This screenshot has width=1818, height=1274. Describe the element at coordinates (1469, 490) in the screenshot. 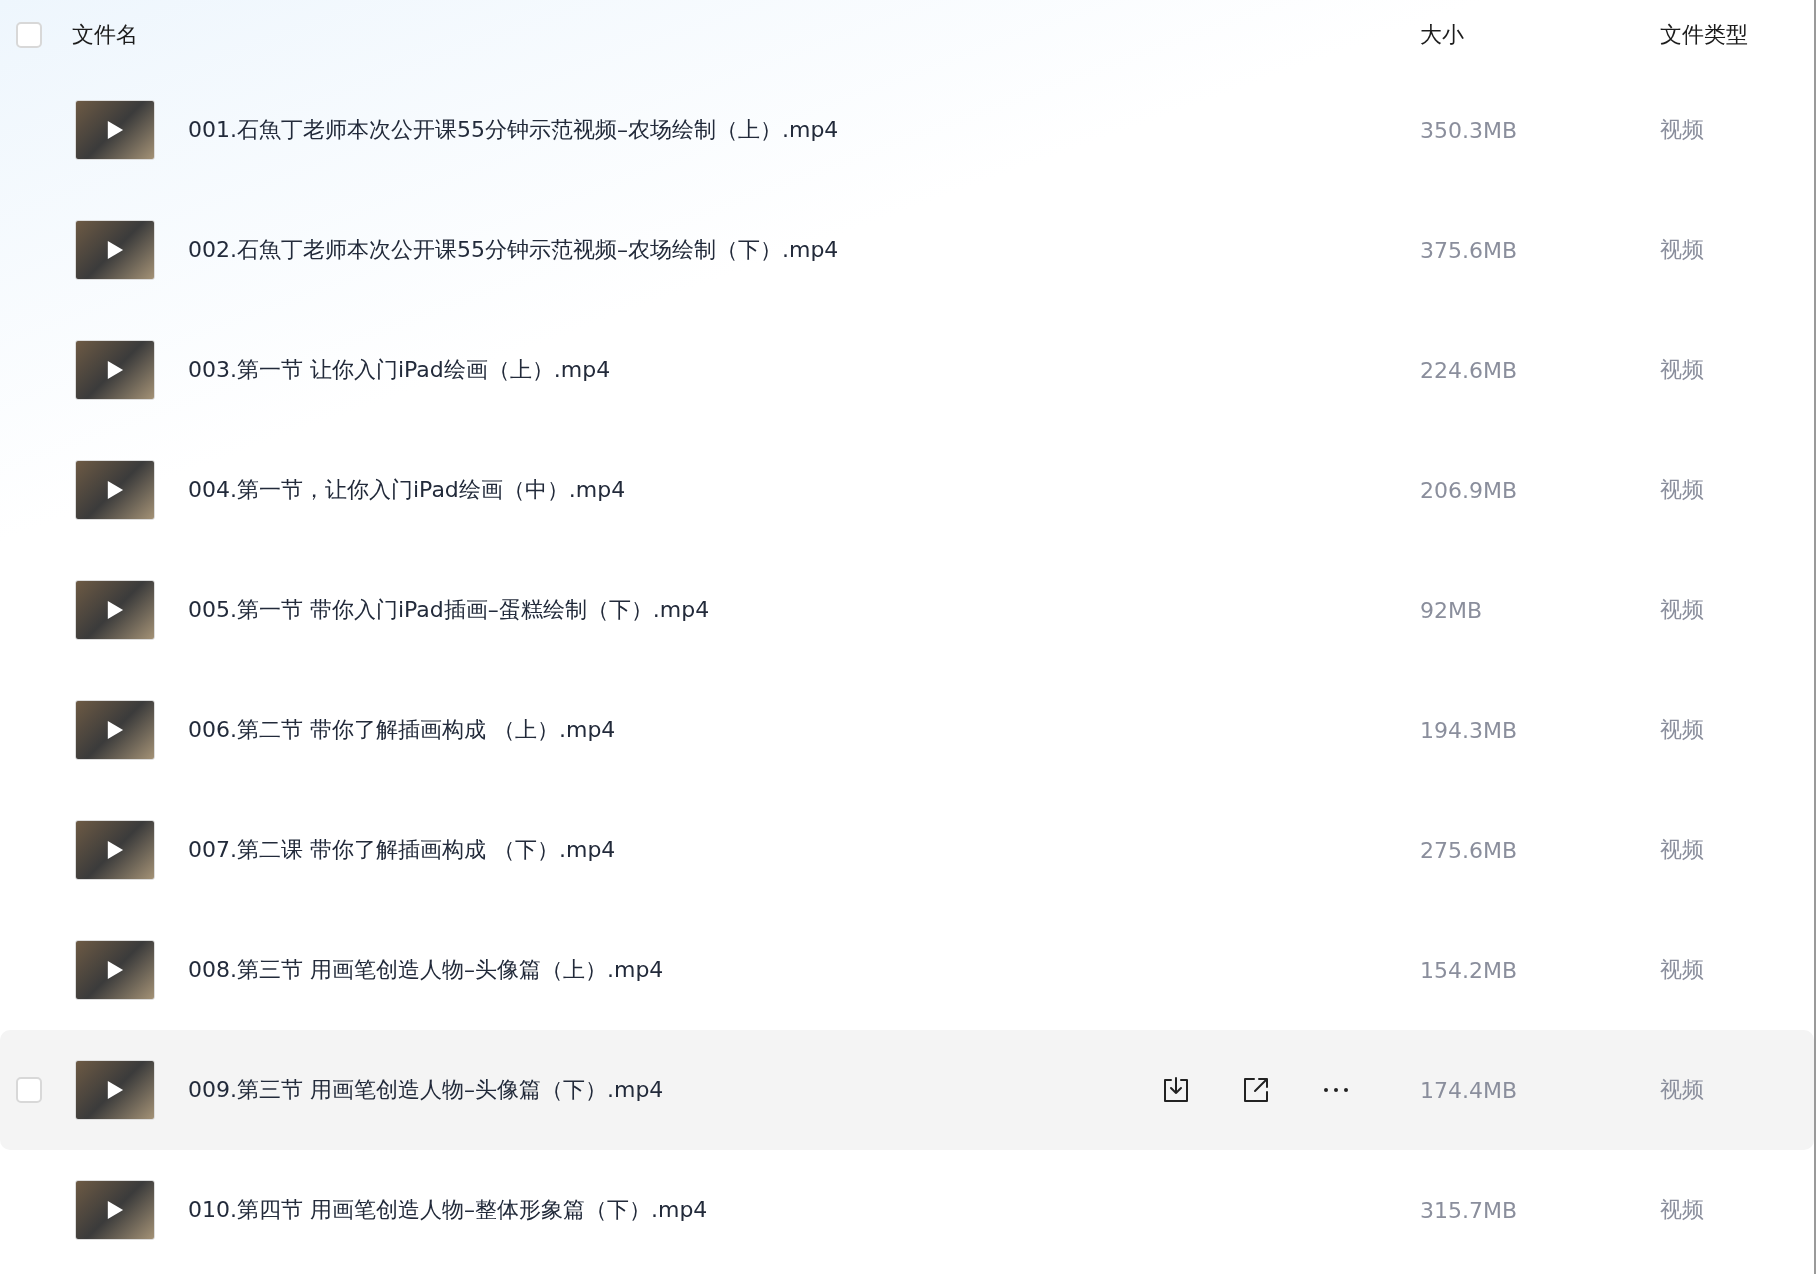

I see `file-size: 206.9MB` at that location.